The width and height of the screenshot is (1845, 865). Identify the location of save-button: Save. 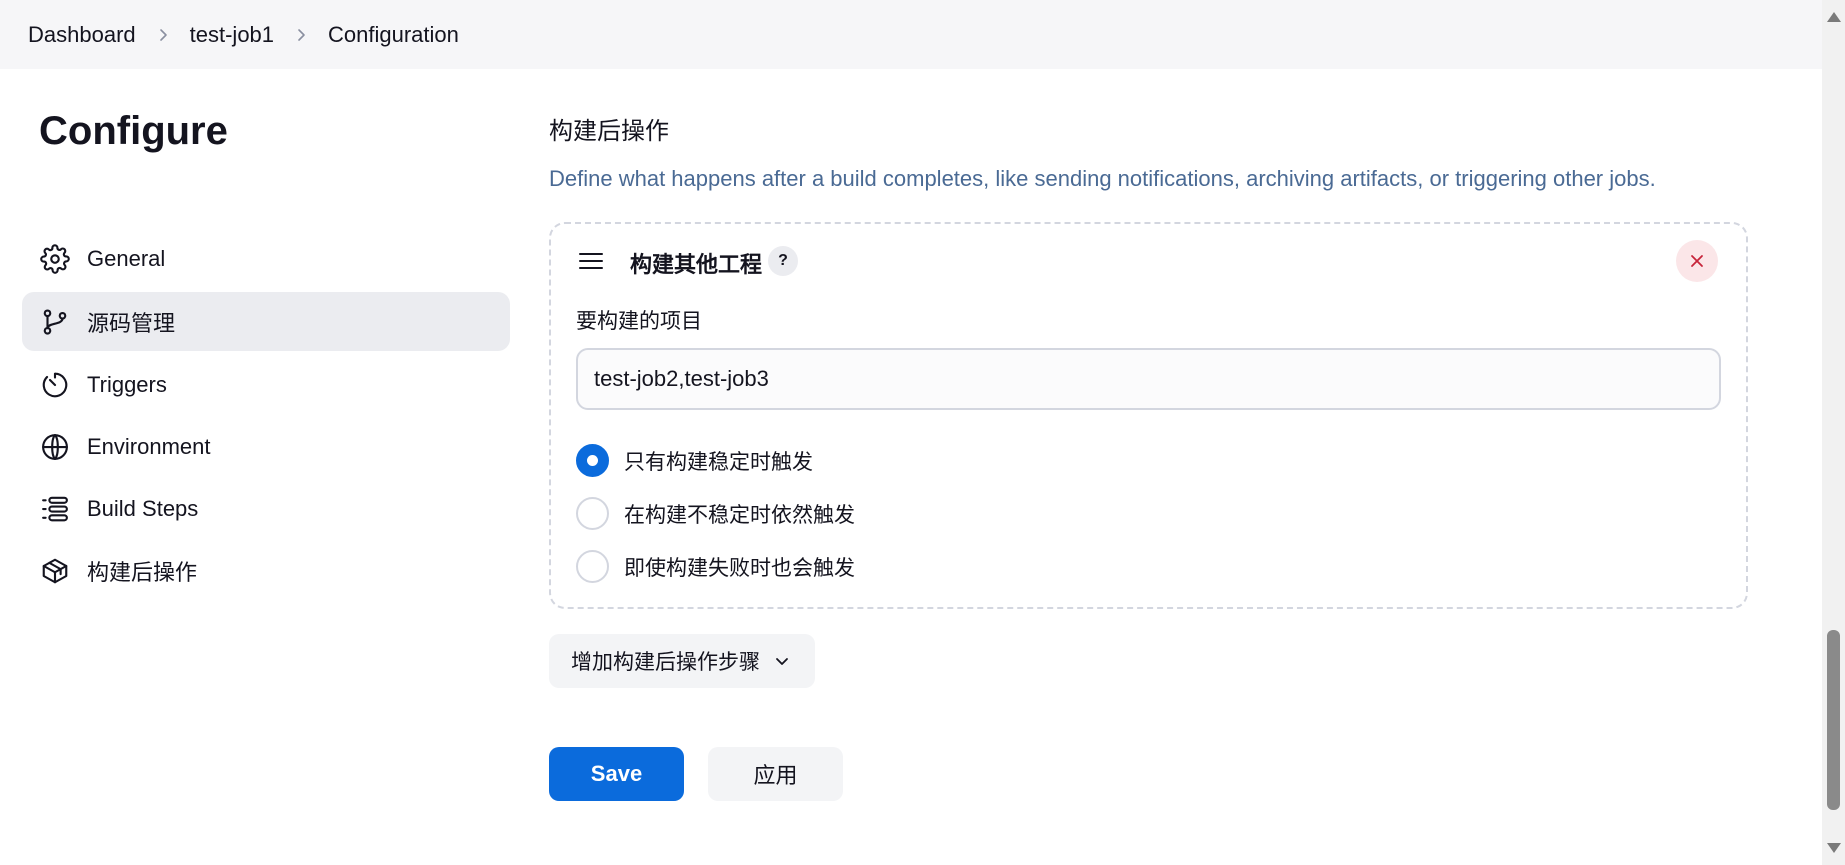
(616, 774).